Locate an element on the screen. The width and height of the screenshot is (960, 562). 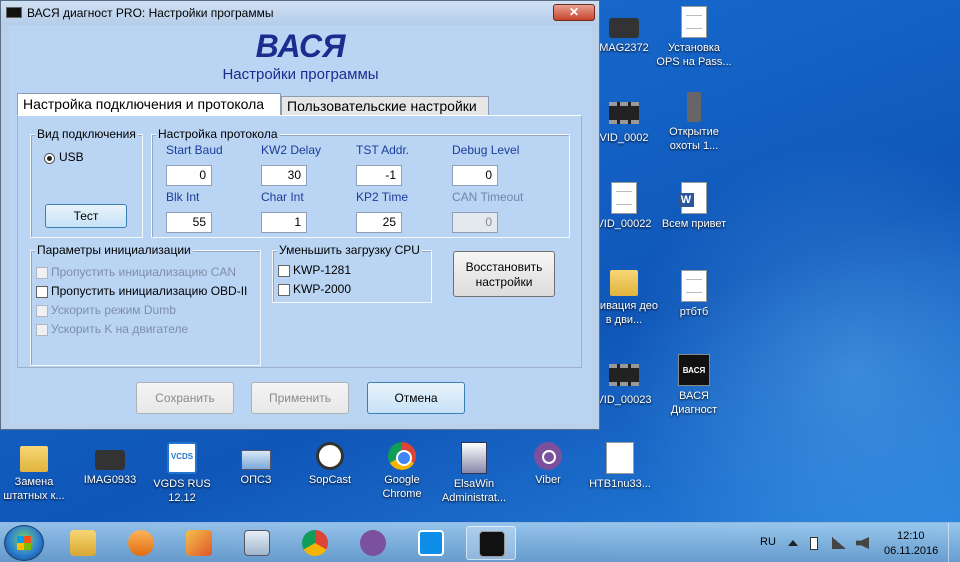
desktop-icon-label: Google Chrome is located at coordinates (402, 487).